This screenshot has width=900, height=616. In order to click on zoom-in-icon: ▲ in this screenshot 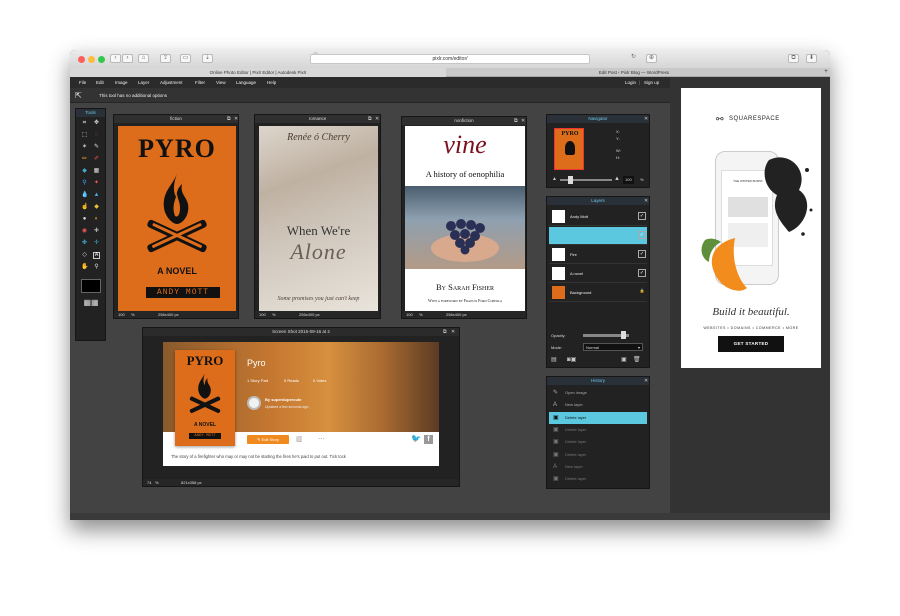, I will do `click(617, 179)`.